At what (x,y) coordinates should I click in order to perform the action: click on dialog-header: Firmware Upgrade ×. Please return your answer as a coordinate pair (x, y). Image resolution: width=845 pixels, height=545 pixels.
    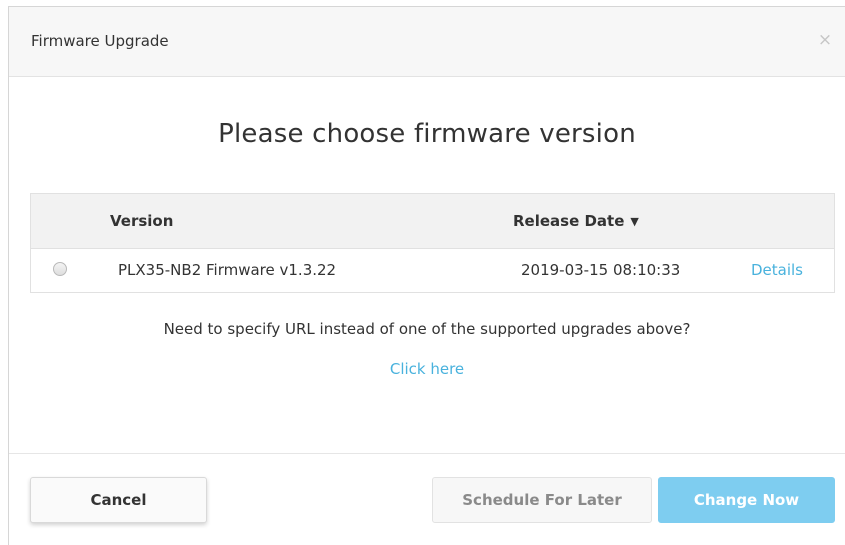
    Looking at the image, I should click on (427, 42).